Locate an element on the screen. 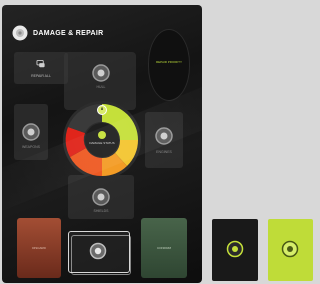  panel-header: DAMAGE & REPAIR is located at coordinates (57, 33).